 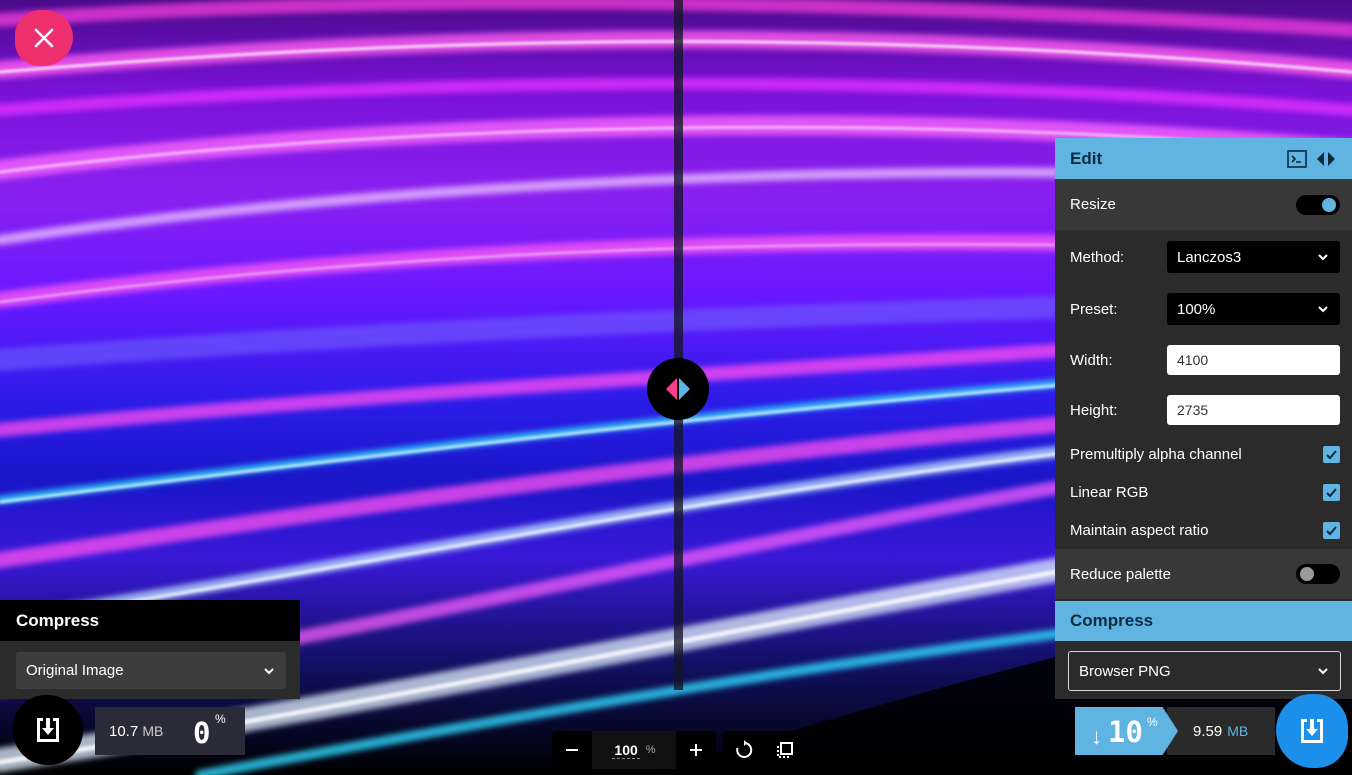 I want to click on preset-value: 100%, so click(x=1196, y=309).